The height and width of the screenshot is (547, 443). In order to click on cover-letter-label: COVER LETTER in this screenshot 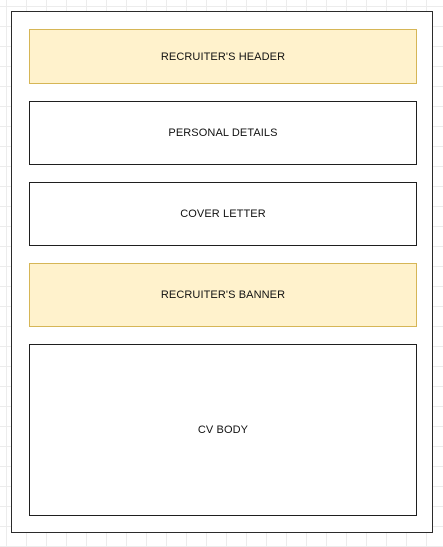, I will do `click(223, 214)`.